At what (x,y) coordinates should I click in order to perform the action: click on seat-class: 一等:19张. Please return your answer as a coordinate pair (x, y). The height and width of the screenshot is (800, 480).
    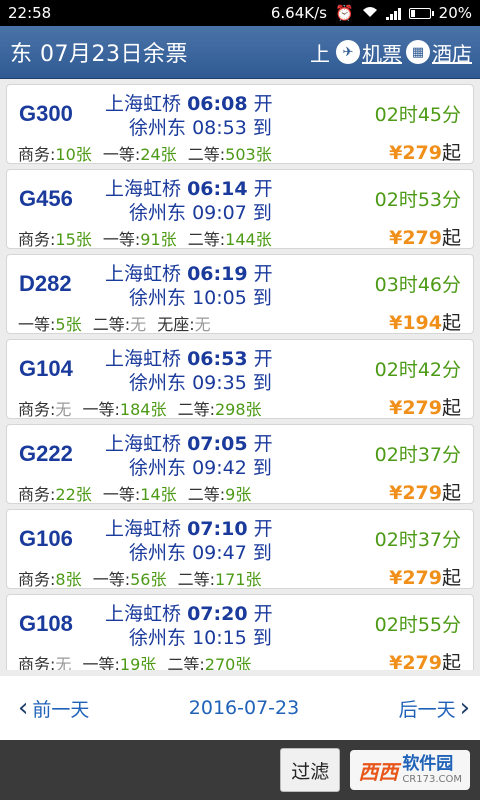
    Looking at the image, I should click on (120, 662).